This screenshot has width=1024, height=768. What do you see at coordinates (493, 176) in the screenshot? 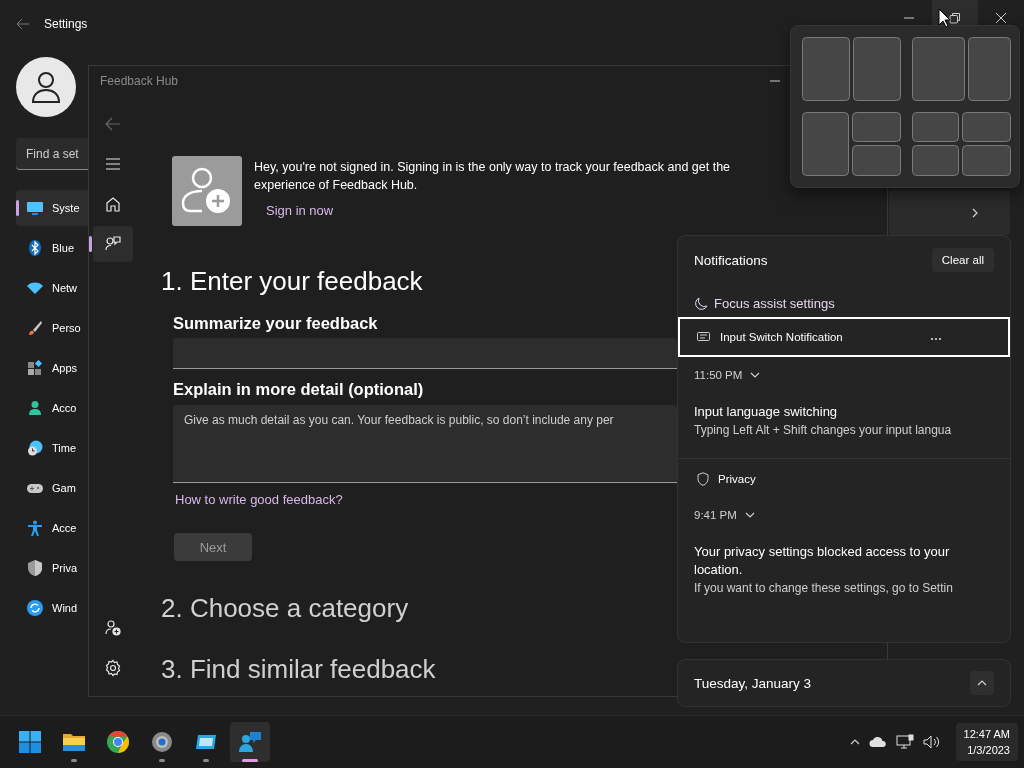
I see `sign-in-message: Hey, you're not signed in. Signing in is the only way to track your feedback and get the experience of Feedback Hub.` at bounding box center [493, 176].